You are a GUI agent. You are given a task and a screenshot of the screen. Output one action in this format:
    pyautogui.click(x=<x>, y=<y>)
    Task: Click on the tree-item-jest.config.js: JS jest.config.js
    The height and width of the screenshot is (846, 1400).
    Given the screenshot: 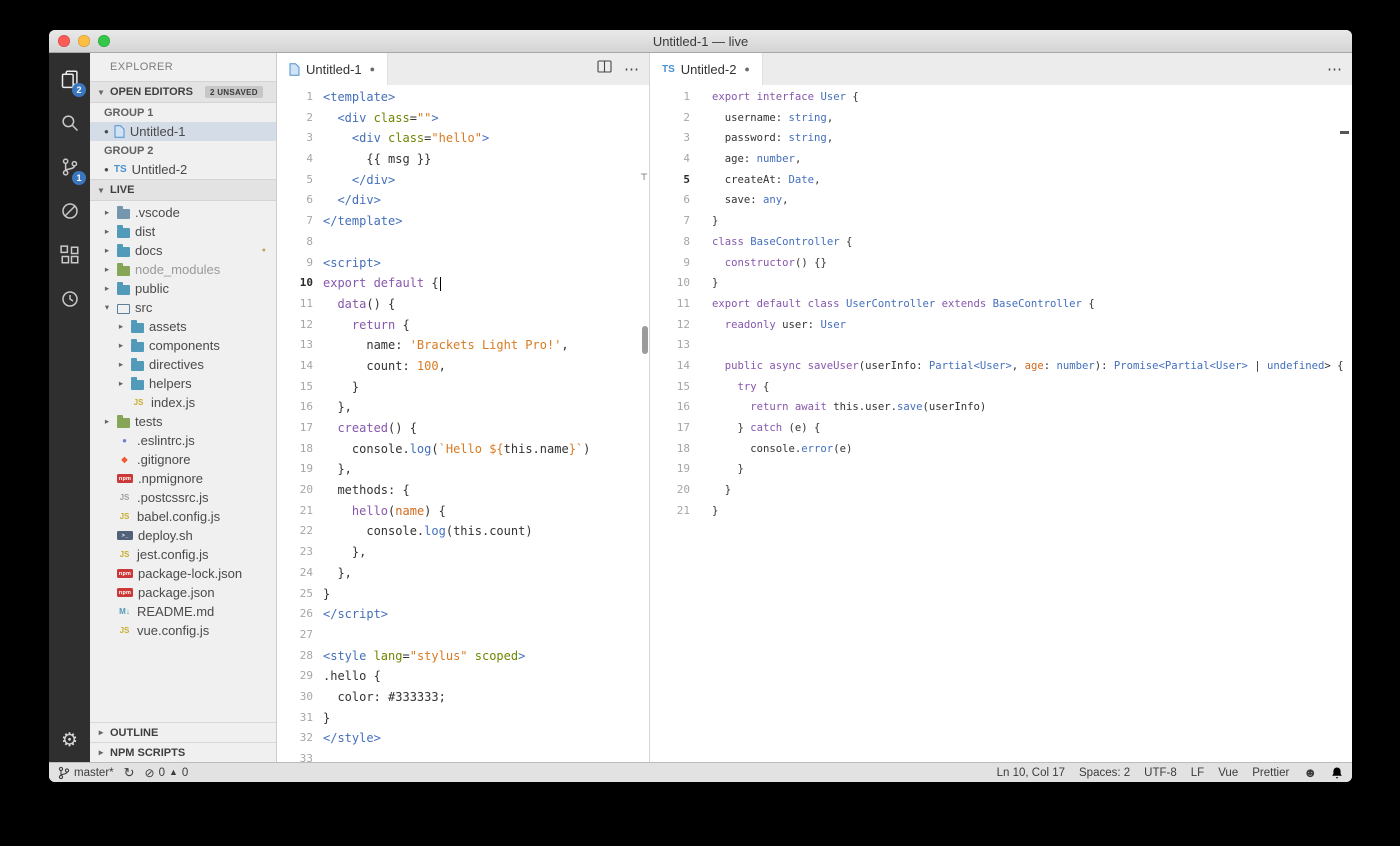 What is the action you would take?
    pyautogui.click(x=183, y=554)
    